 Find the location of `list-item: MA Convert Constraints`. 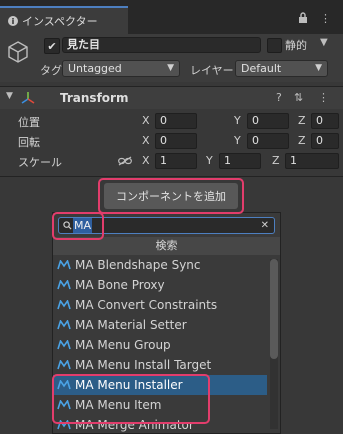

list-item: MA Convert Constraints is located at coordinates (160, 305).